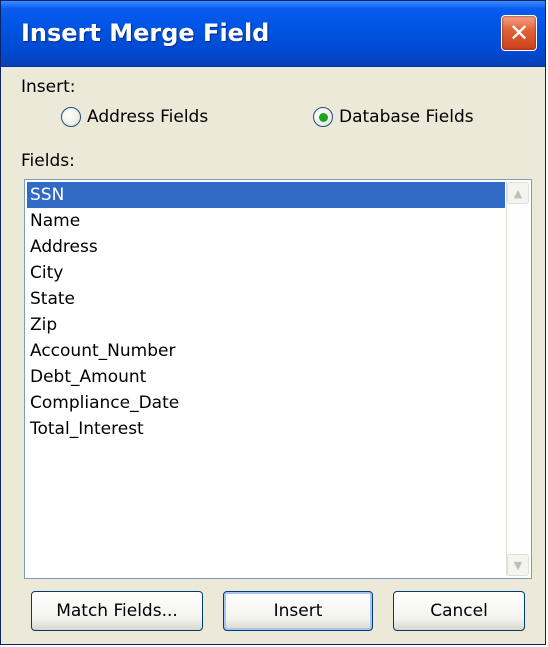 This screenshot has width=548, height=647. I want to click on close-button: ✕, so click(519, 33).